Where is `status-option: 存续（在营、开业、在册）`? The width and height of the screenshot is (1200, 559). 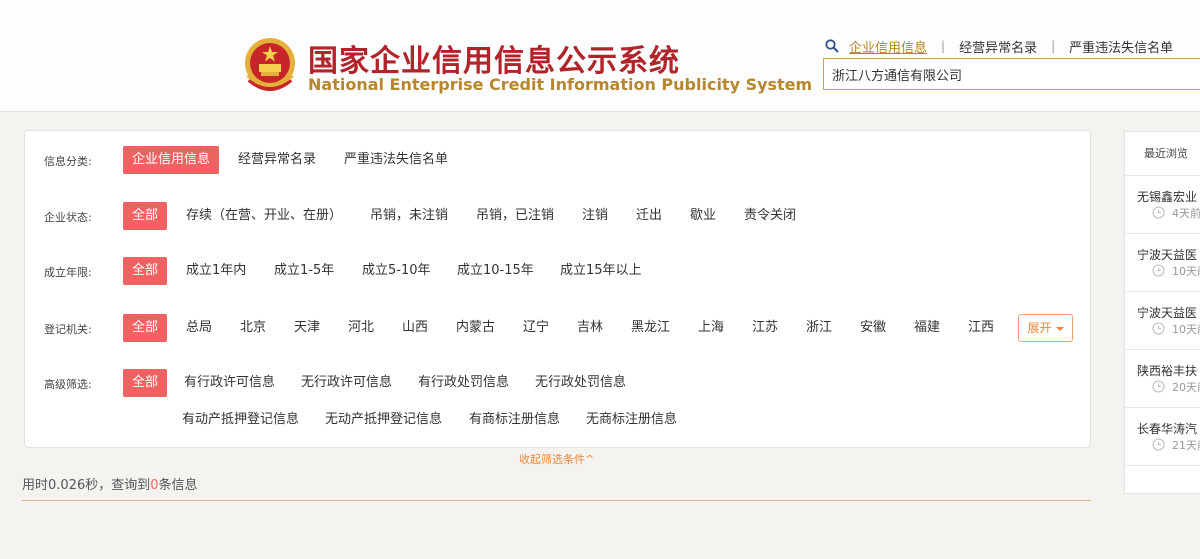
status-option: 存续（在营、开业、在册） is located at coordinates (264, 216).